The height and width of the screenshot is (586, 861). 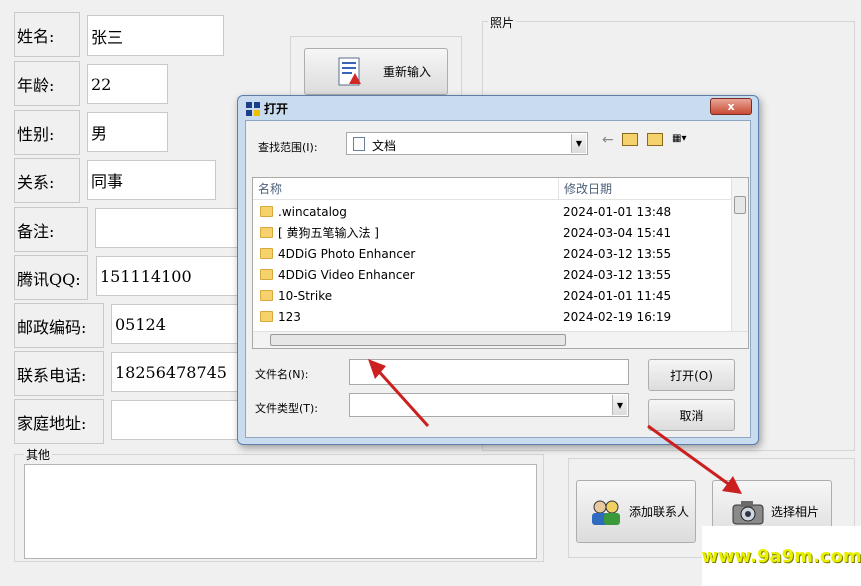 What do you see at coordinates (376, 71) in the screenshot?
I see `reset-button: 重新输入` at bounding box center [376, 71].